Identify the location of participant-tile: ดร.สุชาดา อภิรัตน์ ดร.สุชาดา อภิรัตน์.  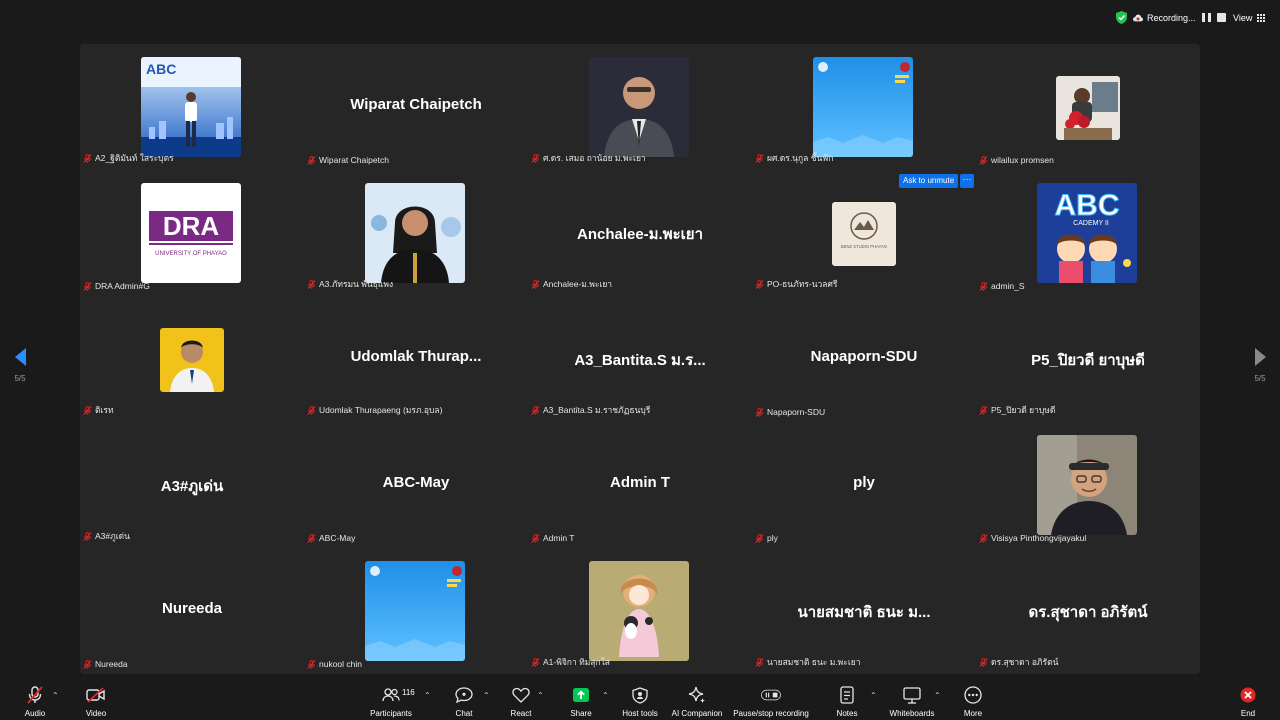
(1088, 611).